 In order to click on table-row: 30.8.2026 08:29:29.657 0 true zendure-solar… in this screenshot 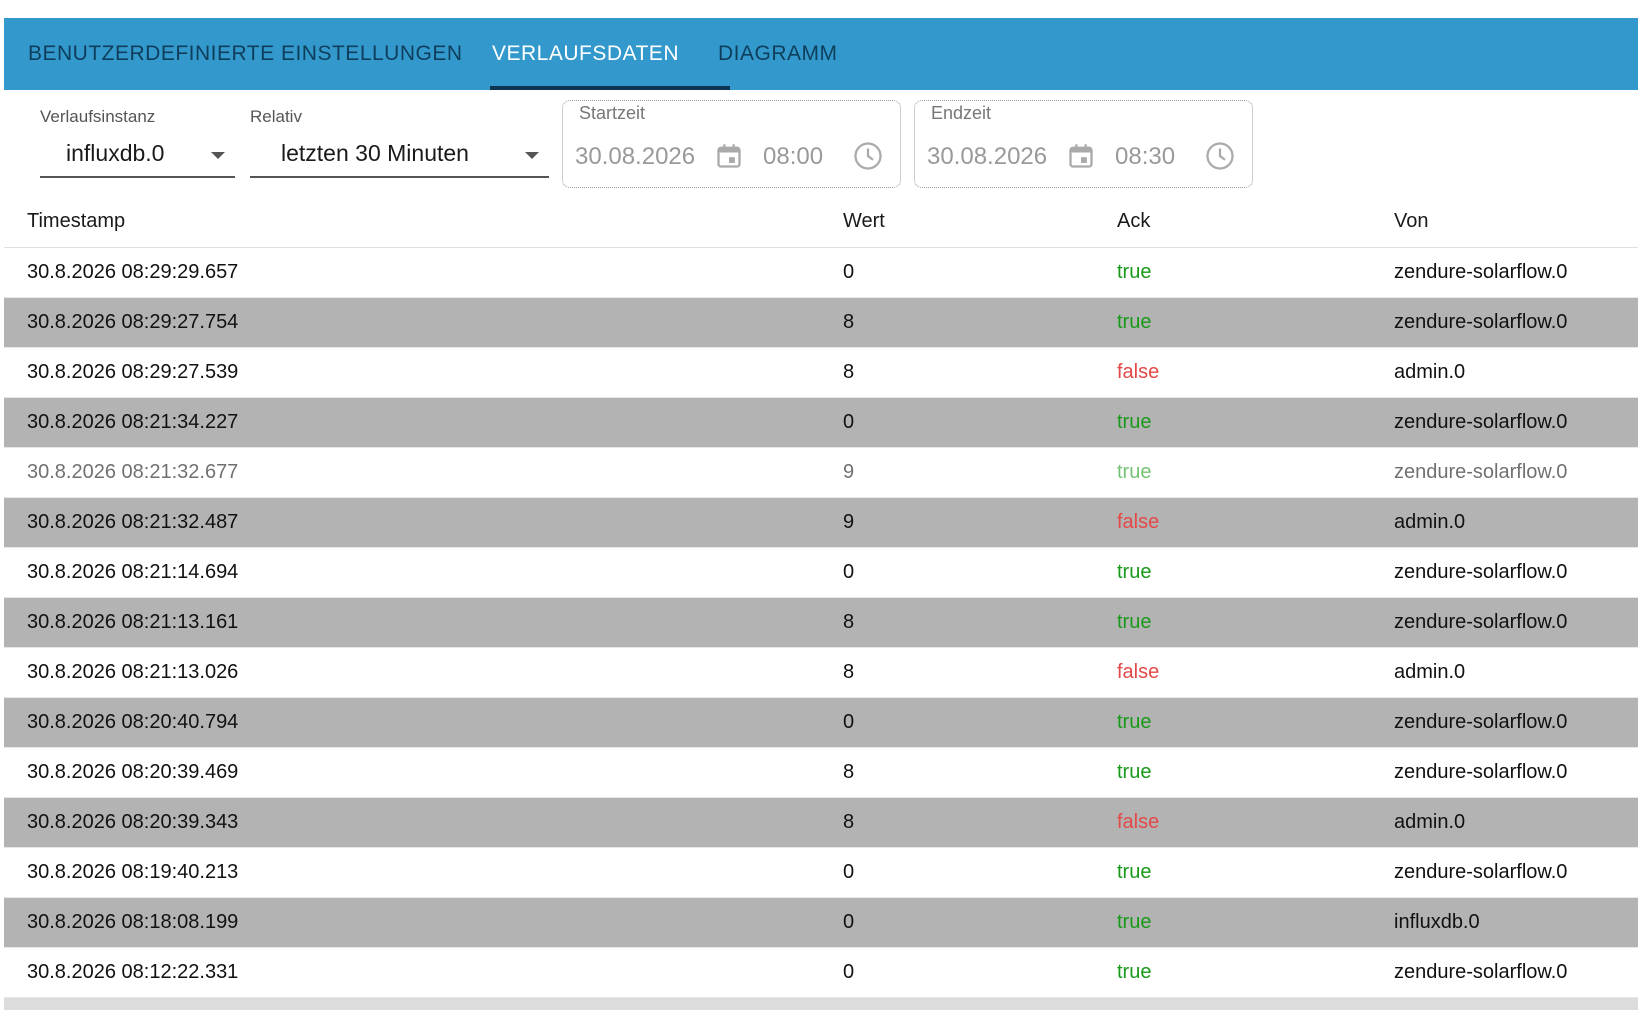, I will do `click(821, 273)`.